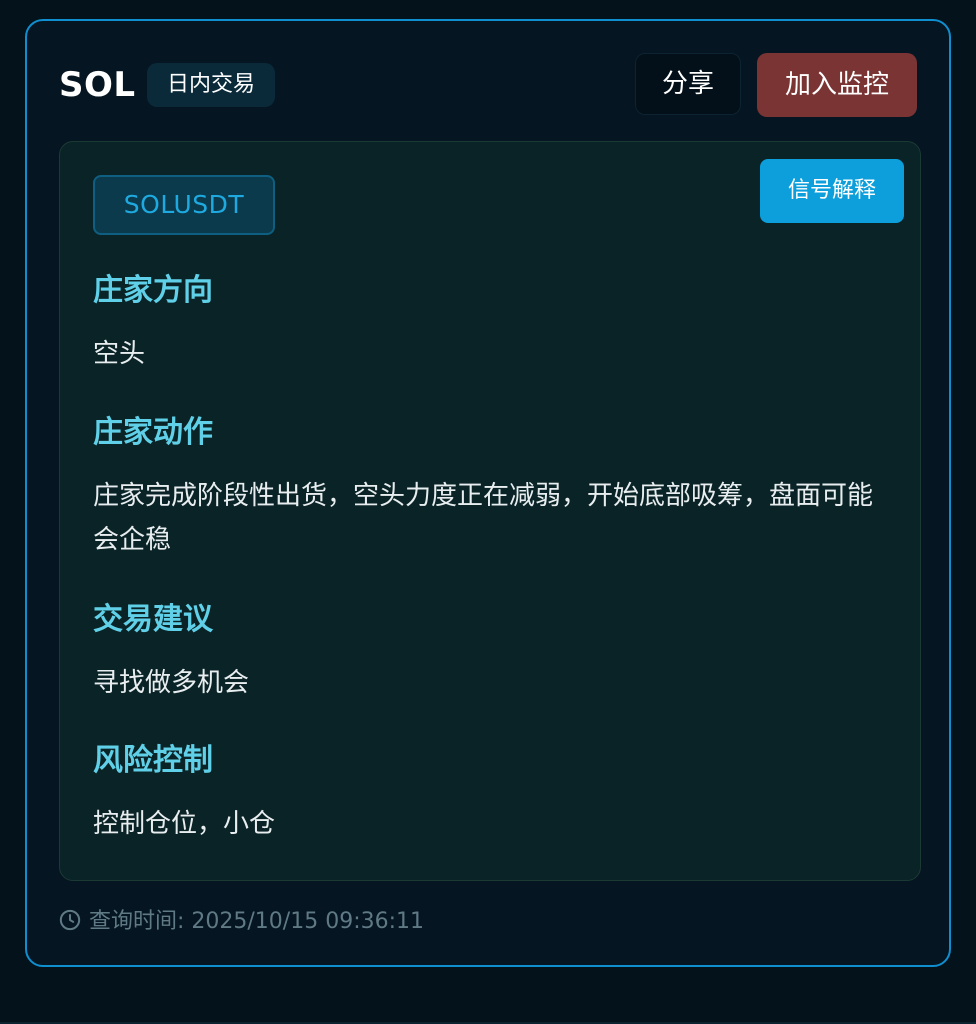  I want to click on section-risk: 风险控制 控制仓位，小仓, so click(491, 794).